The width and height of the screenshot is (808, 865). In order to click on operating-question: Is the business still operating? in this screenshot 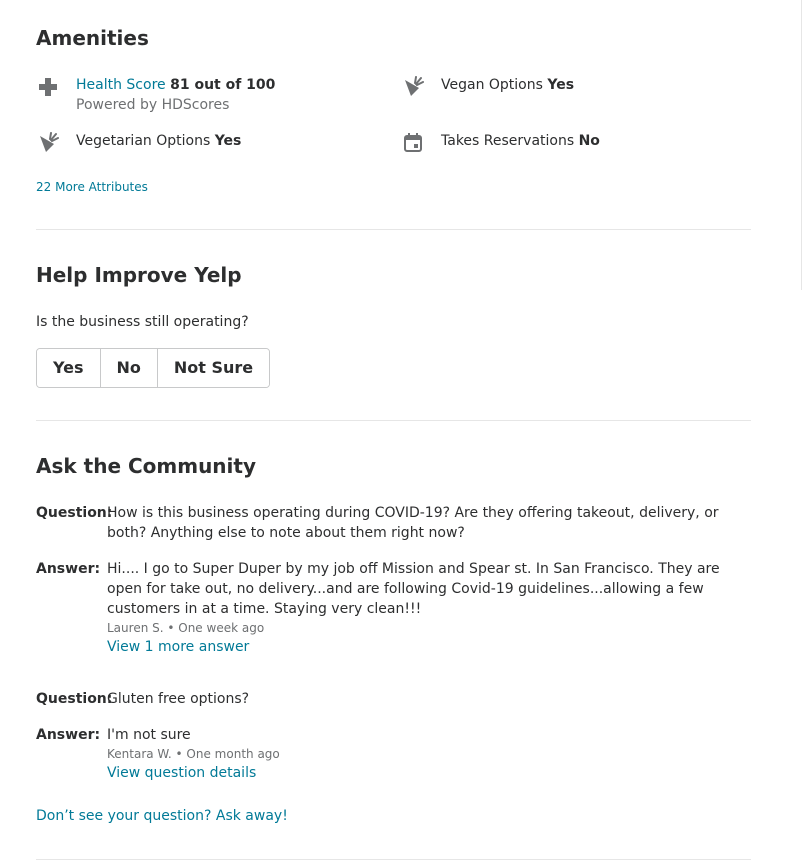, I will do `click(142, 322)`.